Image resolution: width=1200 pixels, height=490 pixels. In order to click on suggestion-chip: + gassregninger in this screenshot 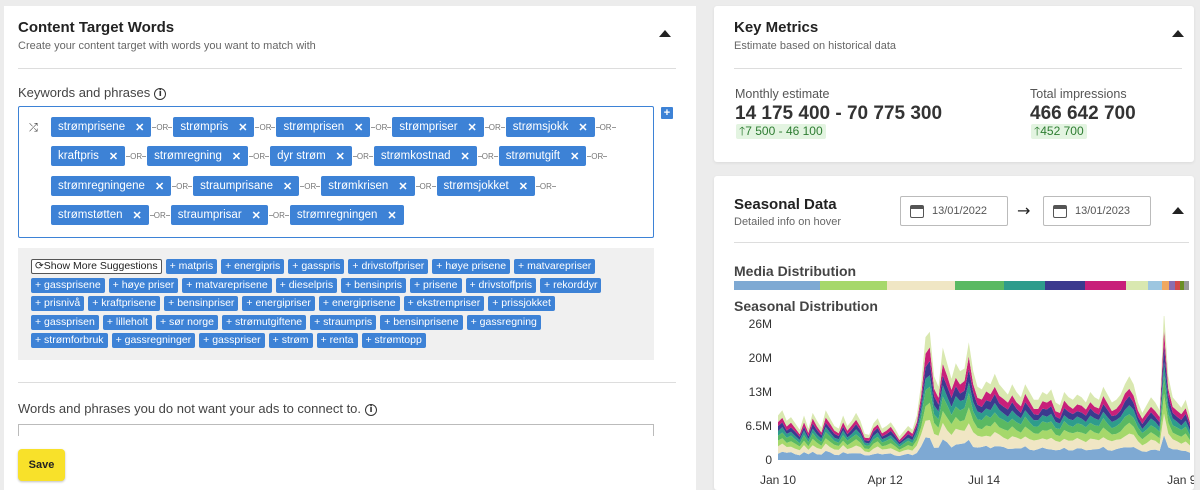, I will do `click(153, 340)`.